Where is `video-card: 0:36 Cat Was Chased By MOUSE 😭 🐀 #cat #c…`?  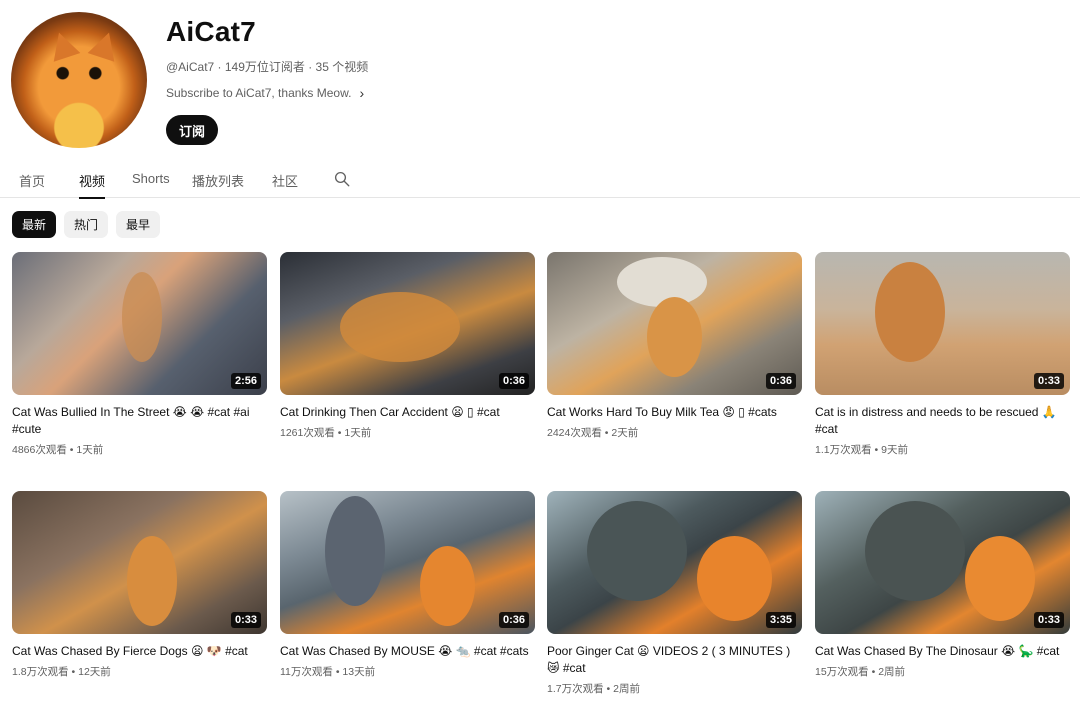 video-card: 0:36 Cat Was Chased By MOUSE 😭 🐀 #cat #c… is located at coordinates (407, 585).